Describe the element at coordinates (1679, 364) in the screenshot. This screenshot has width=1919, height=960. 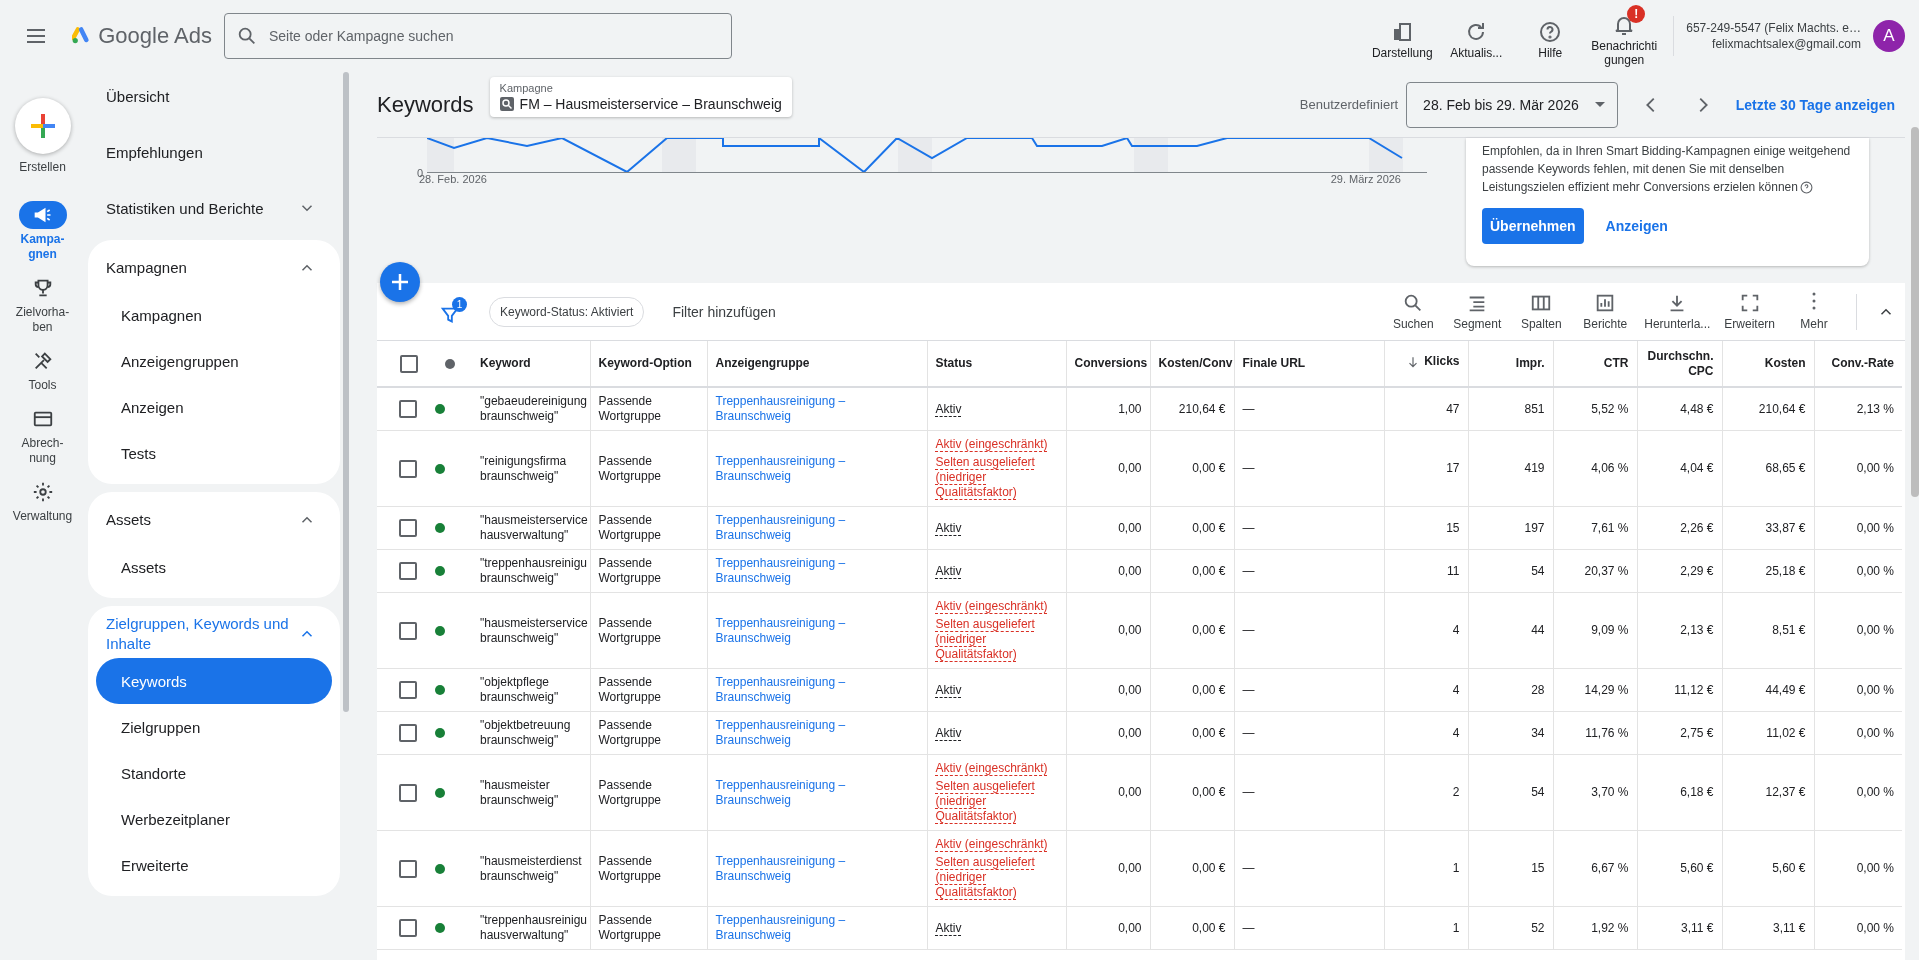
I see `column-header: Durchschn. CPC` at that location.